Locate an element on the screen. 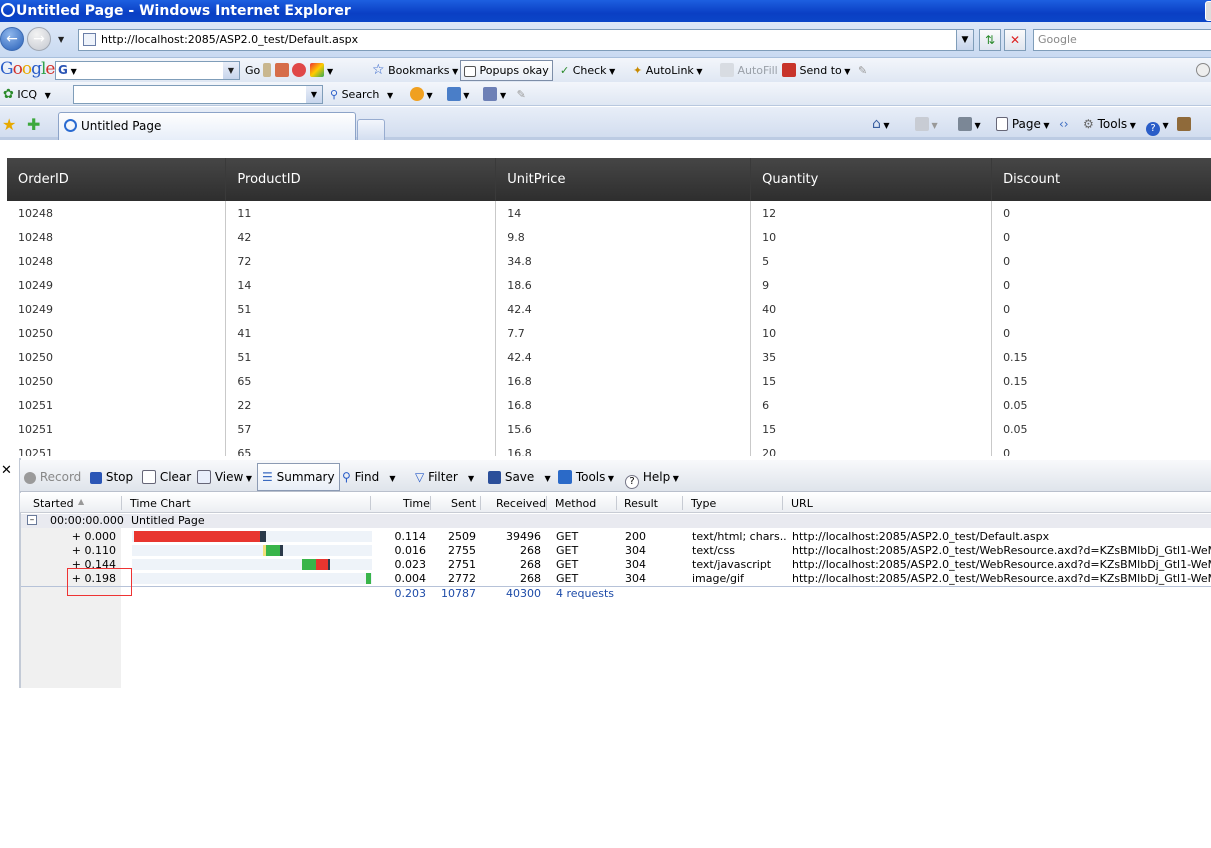  forward-button: → is located at coordinates (39, 39).